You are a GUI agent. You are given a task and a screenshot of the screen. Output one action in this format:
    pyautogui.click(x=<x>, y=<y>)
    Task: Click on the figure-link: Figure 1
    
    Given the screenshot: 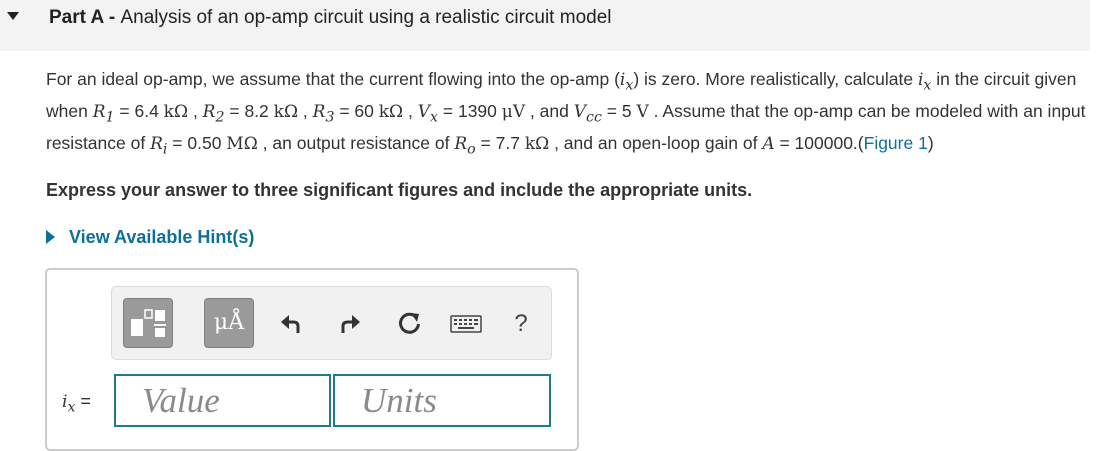 What is the action you would take?
    pyautogui.click(x=896, y=143)
    